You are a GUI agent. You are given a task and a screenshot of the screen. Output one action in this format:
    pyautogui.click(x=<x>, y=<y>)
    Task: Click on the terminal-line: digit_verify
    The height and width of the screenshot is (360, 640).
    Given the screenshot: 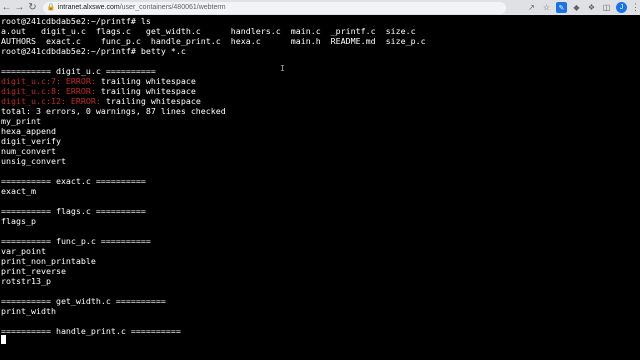 What is the action you would take?
    pyautogui.click(x=31, y=141)
    